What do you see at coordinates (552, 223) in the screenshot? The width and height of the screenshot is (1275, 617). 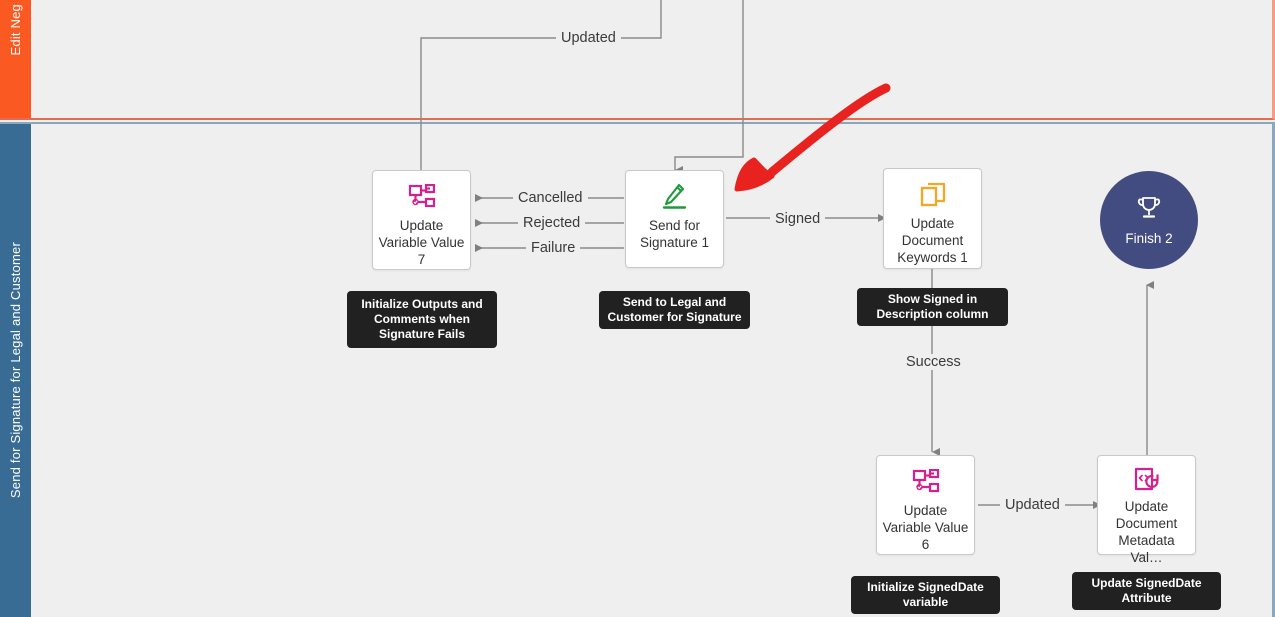 I see `edge-label-rejected: Rejected` at bounding box center [552, 223].